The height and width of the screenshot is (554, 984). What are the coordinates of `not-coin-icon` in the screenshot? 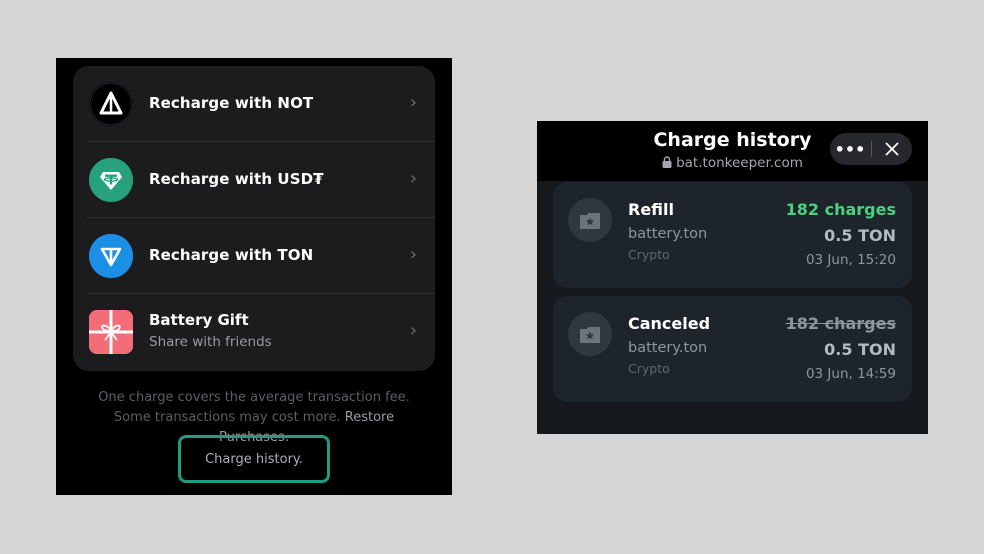 It's located at (111, 104).